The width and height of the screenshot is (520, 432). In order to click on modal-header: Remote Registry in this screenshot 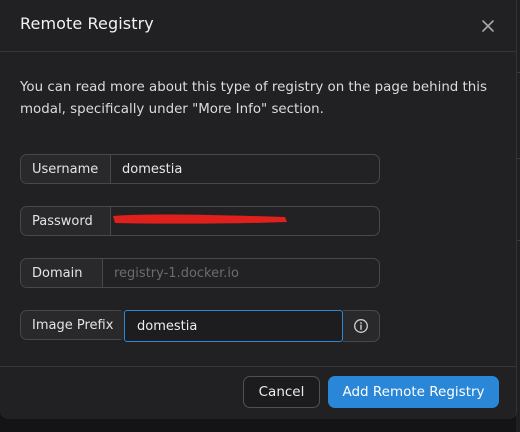, I will do `click(258, 26)`.